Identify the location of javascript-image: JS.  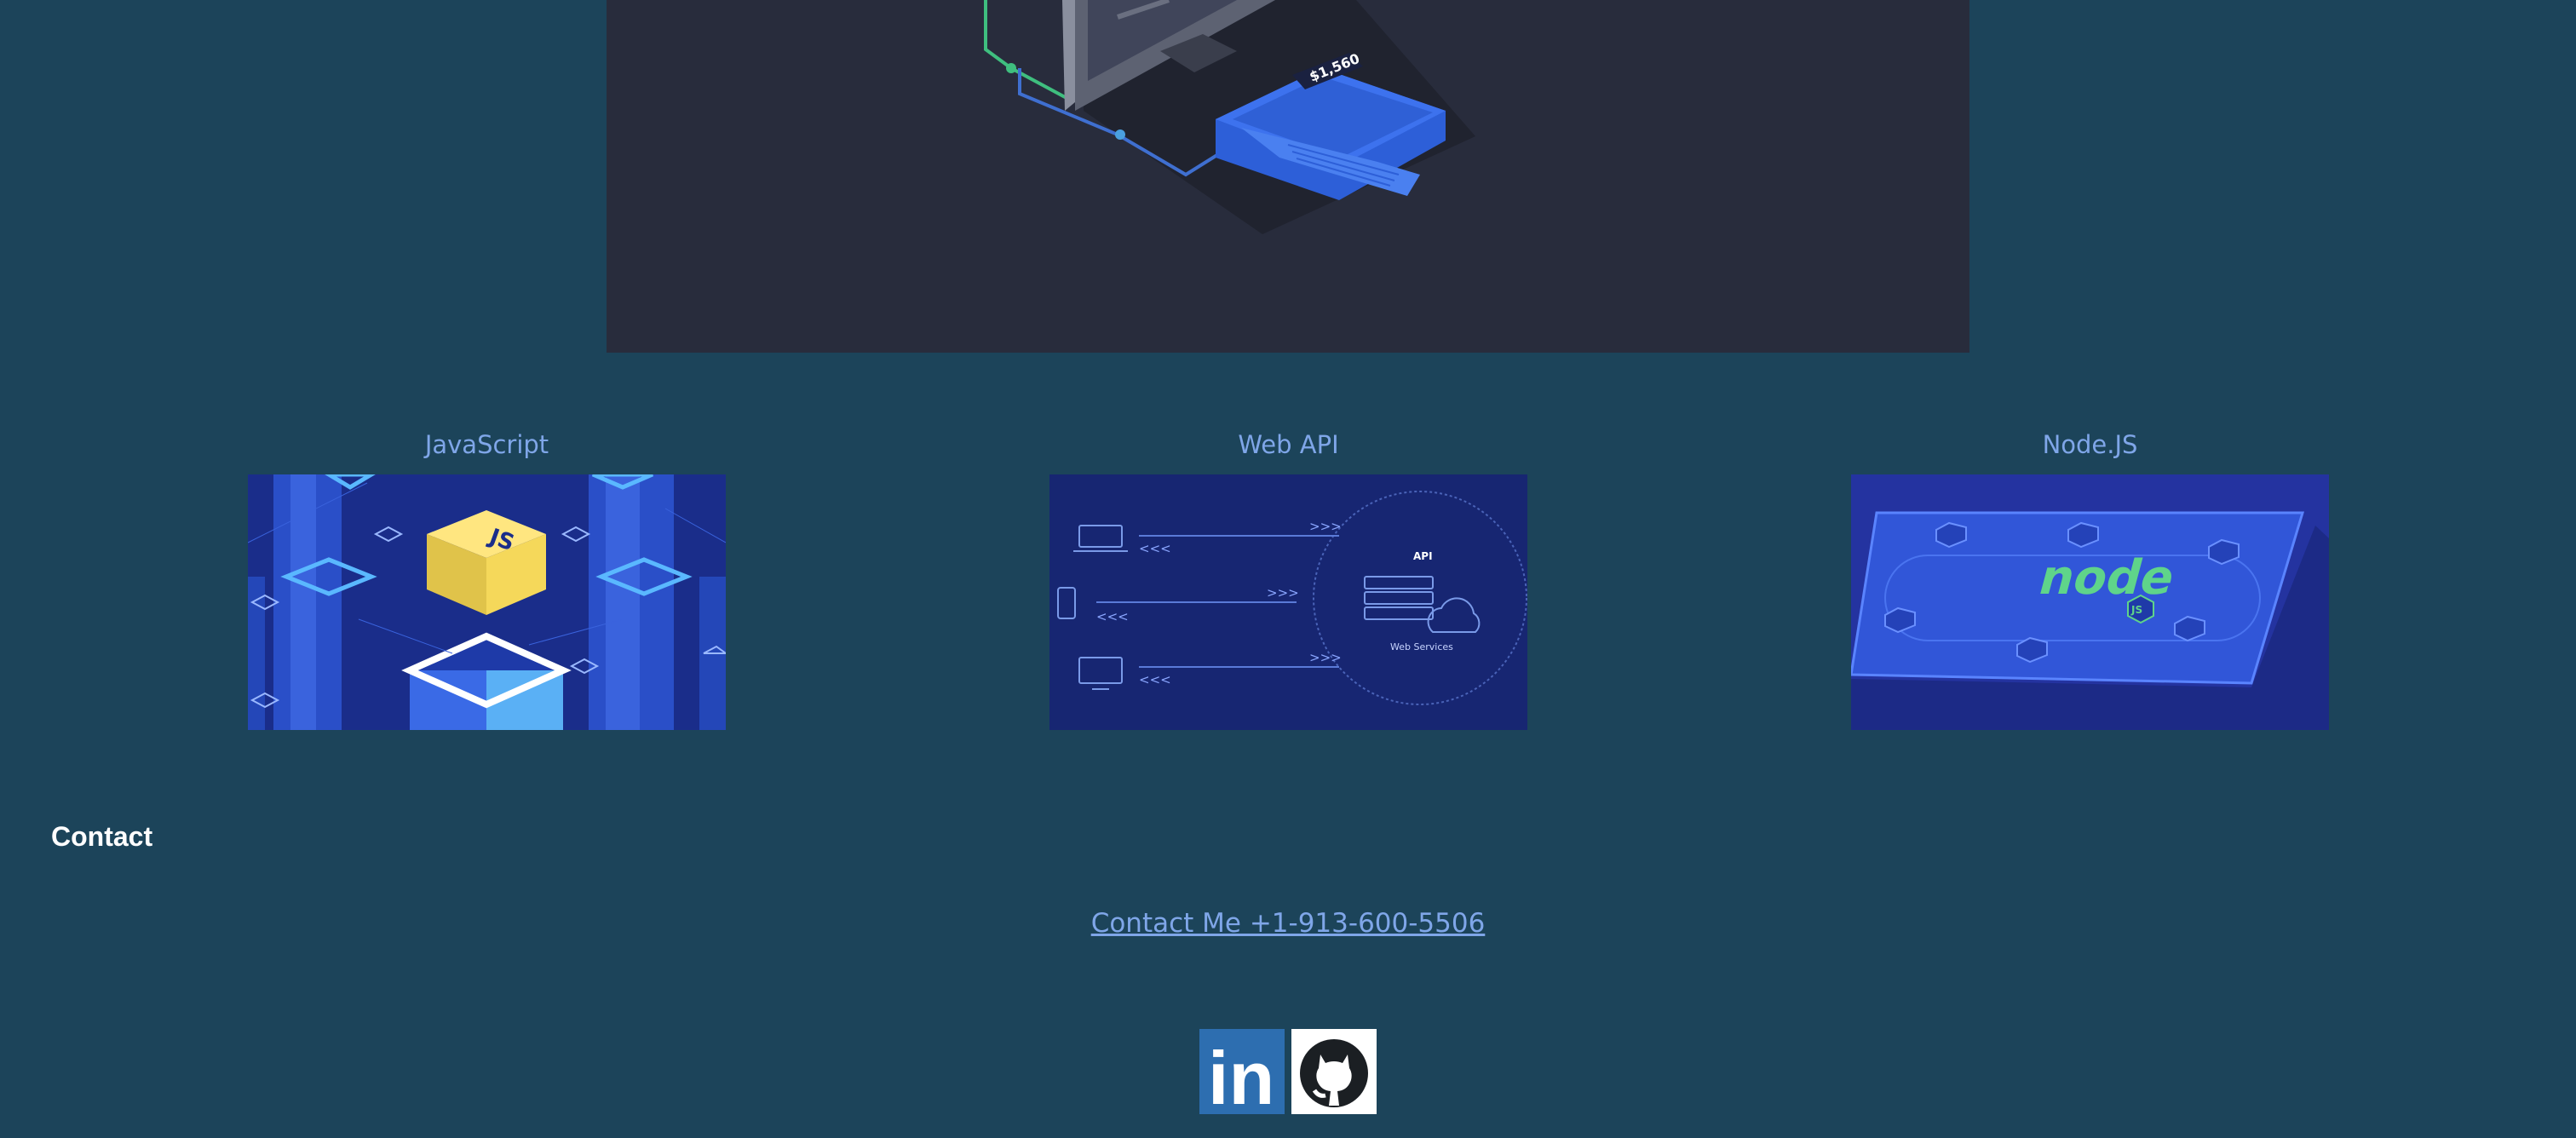
(487, 602).